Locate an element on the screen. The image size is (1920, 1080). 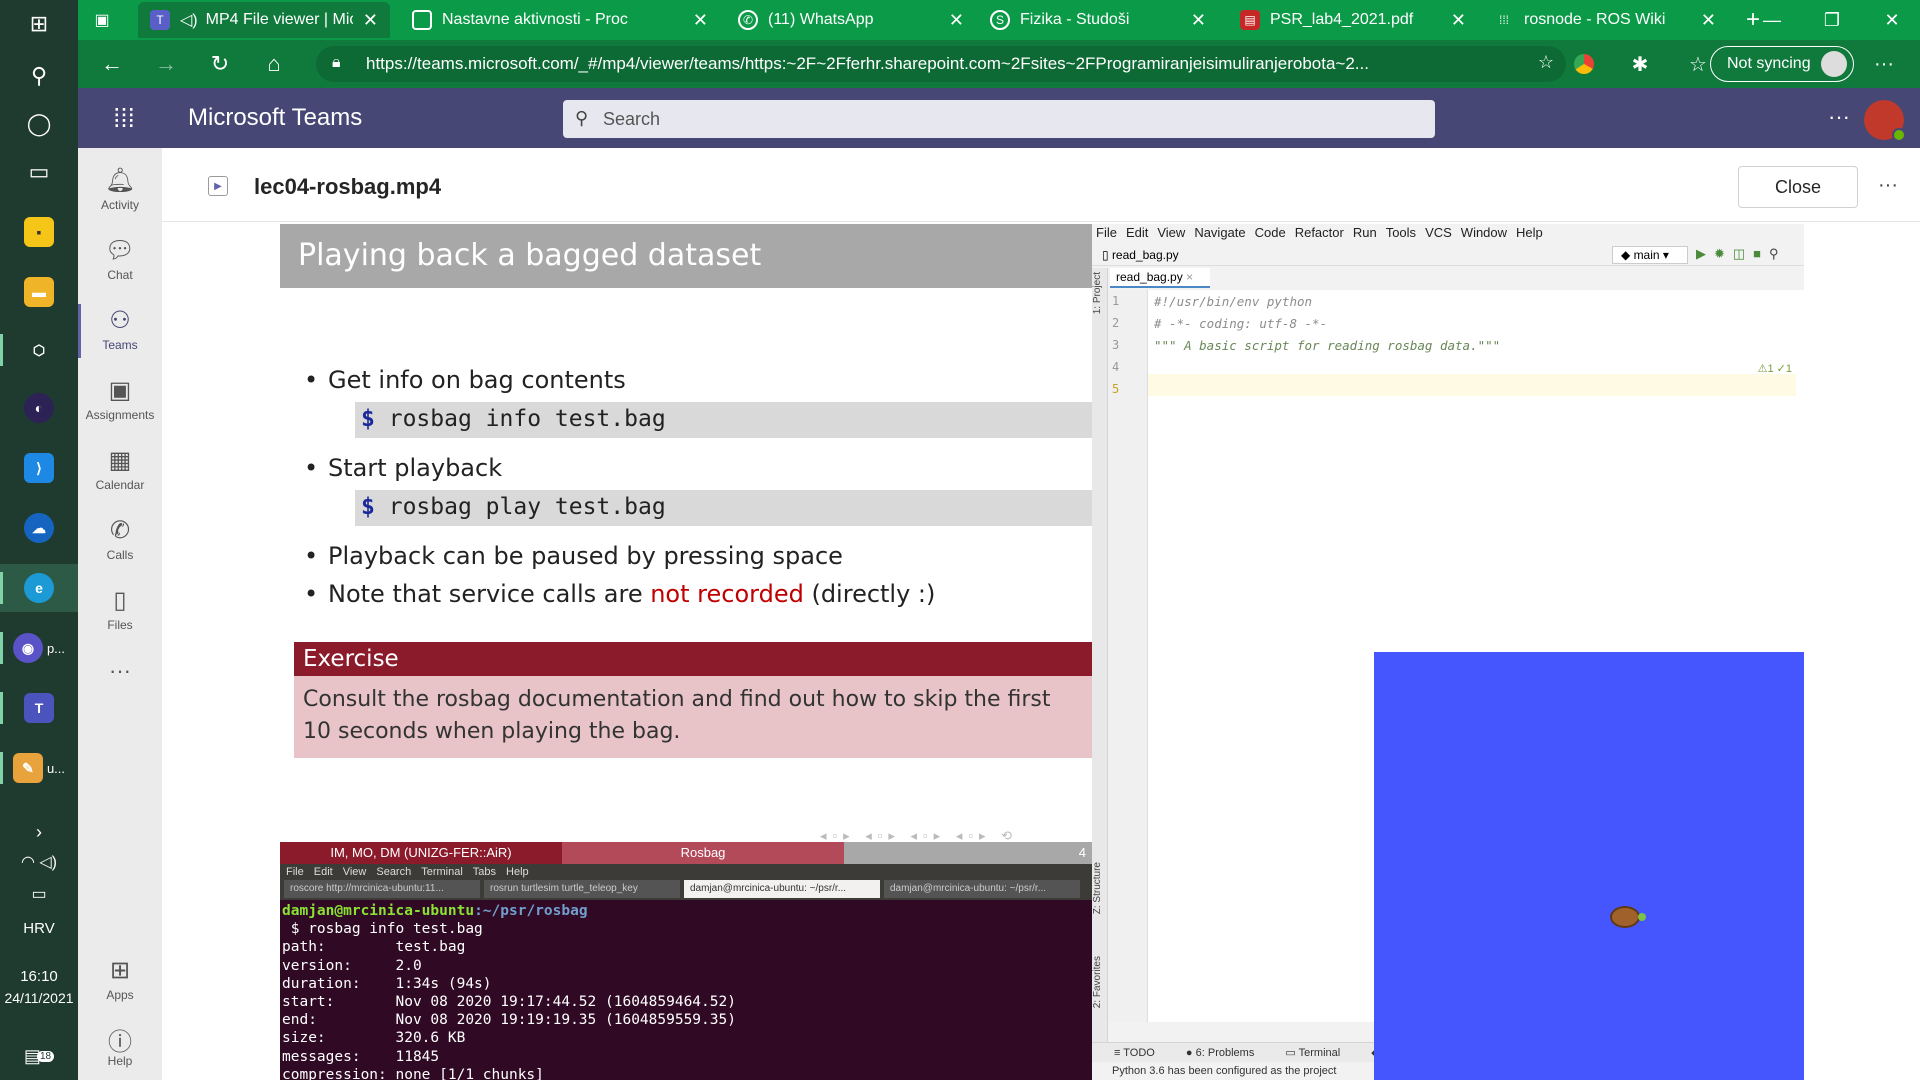
browser-tab-fizika: S Fizika - Studoši ✕ is located at coordinates (1098, 20).